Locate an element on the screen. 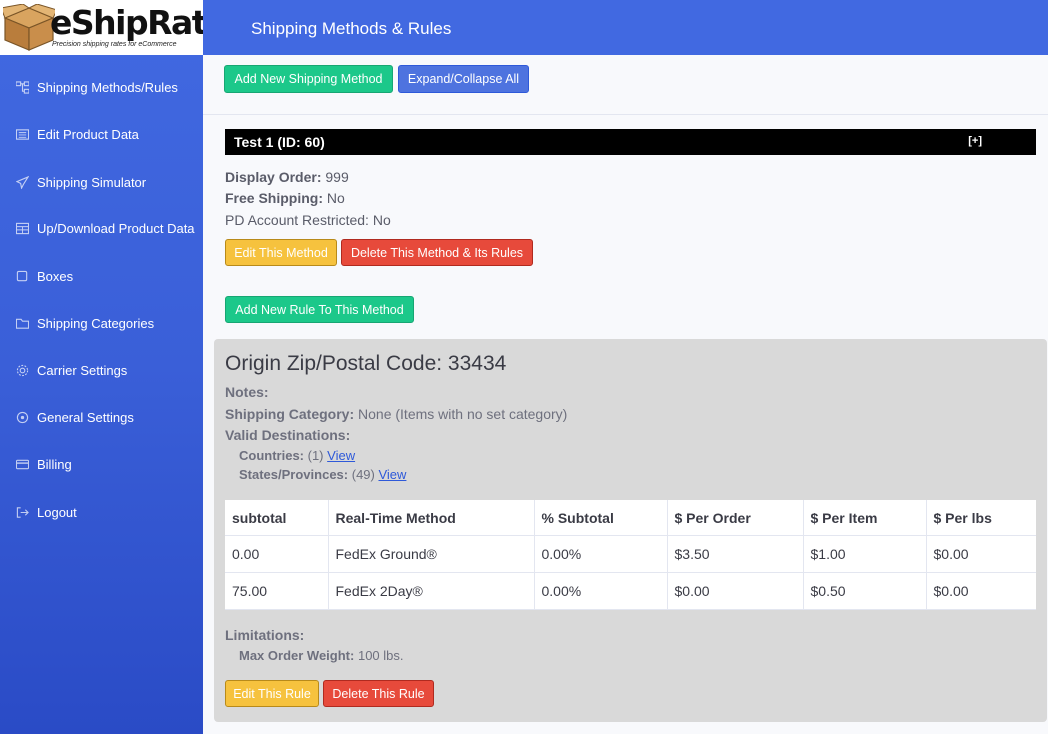 This screenshot has height=734, width=1048. sidebar-item-label: Shipping Methods/Rules is located at coordinates (107, 87).